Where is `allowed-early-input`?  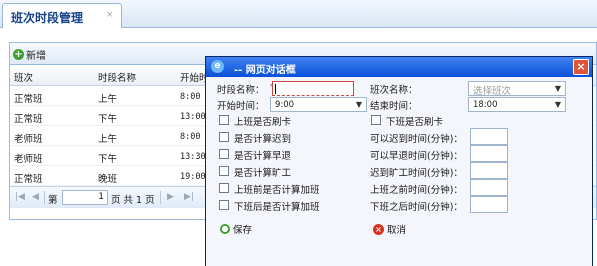
allowed-early-input is located at coordinates (489, 153).